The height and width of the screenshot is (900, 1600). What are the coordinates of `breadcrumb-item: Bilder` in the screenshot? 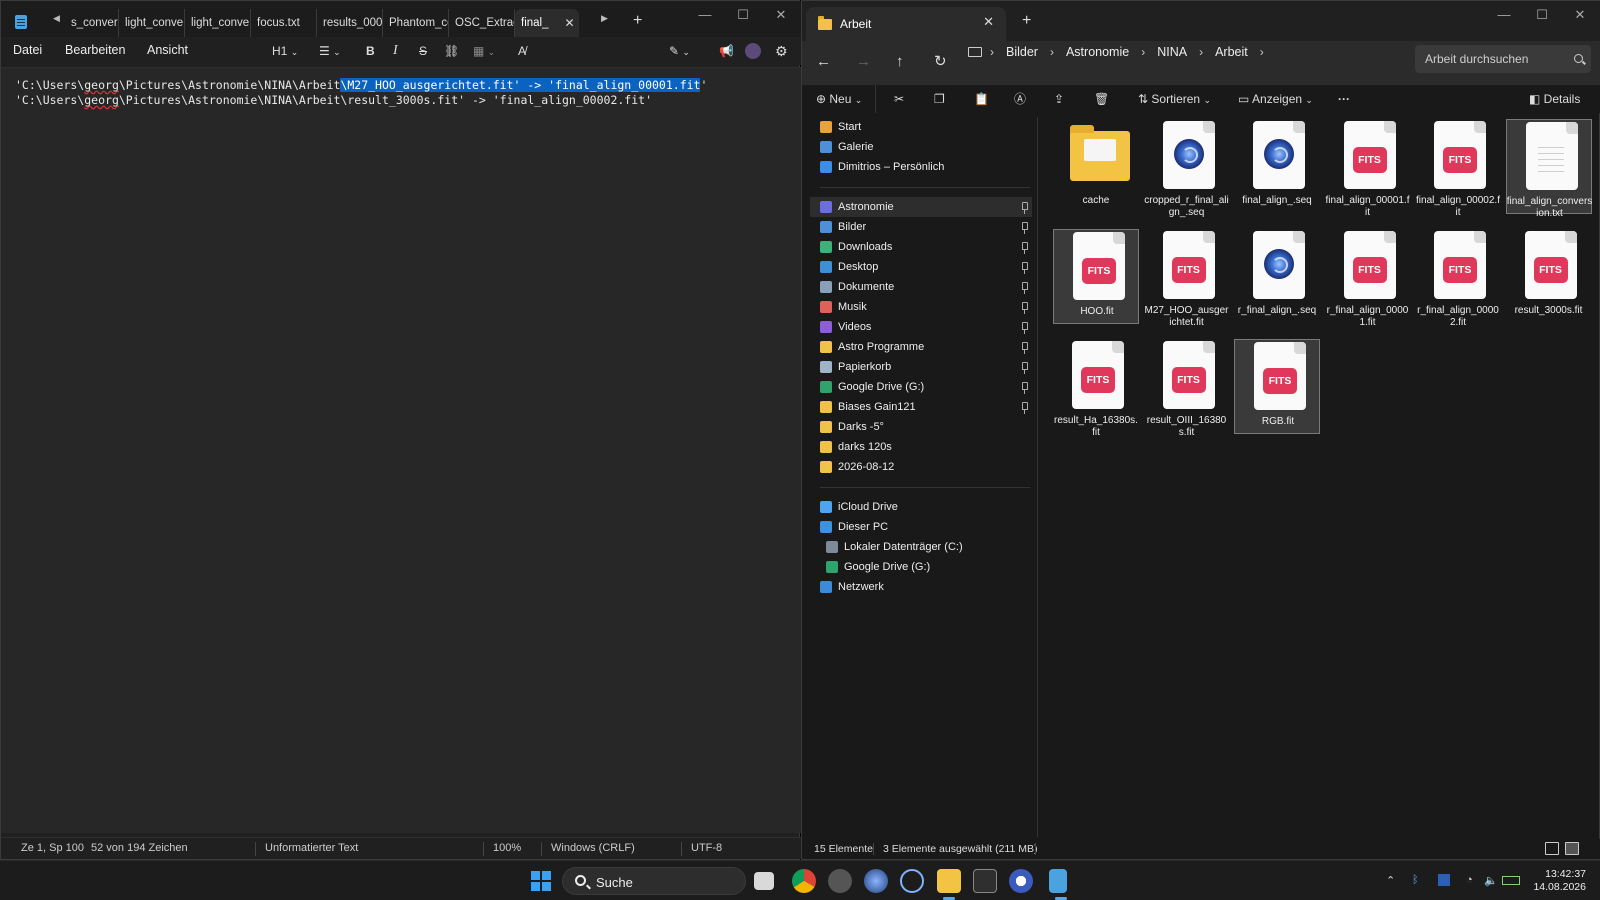 It's located at (1022, 52).